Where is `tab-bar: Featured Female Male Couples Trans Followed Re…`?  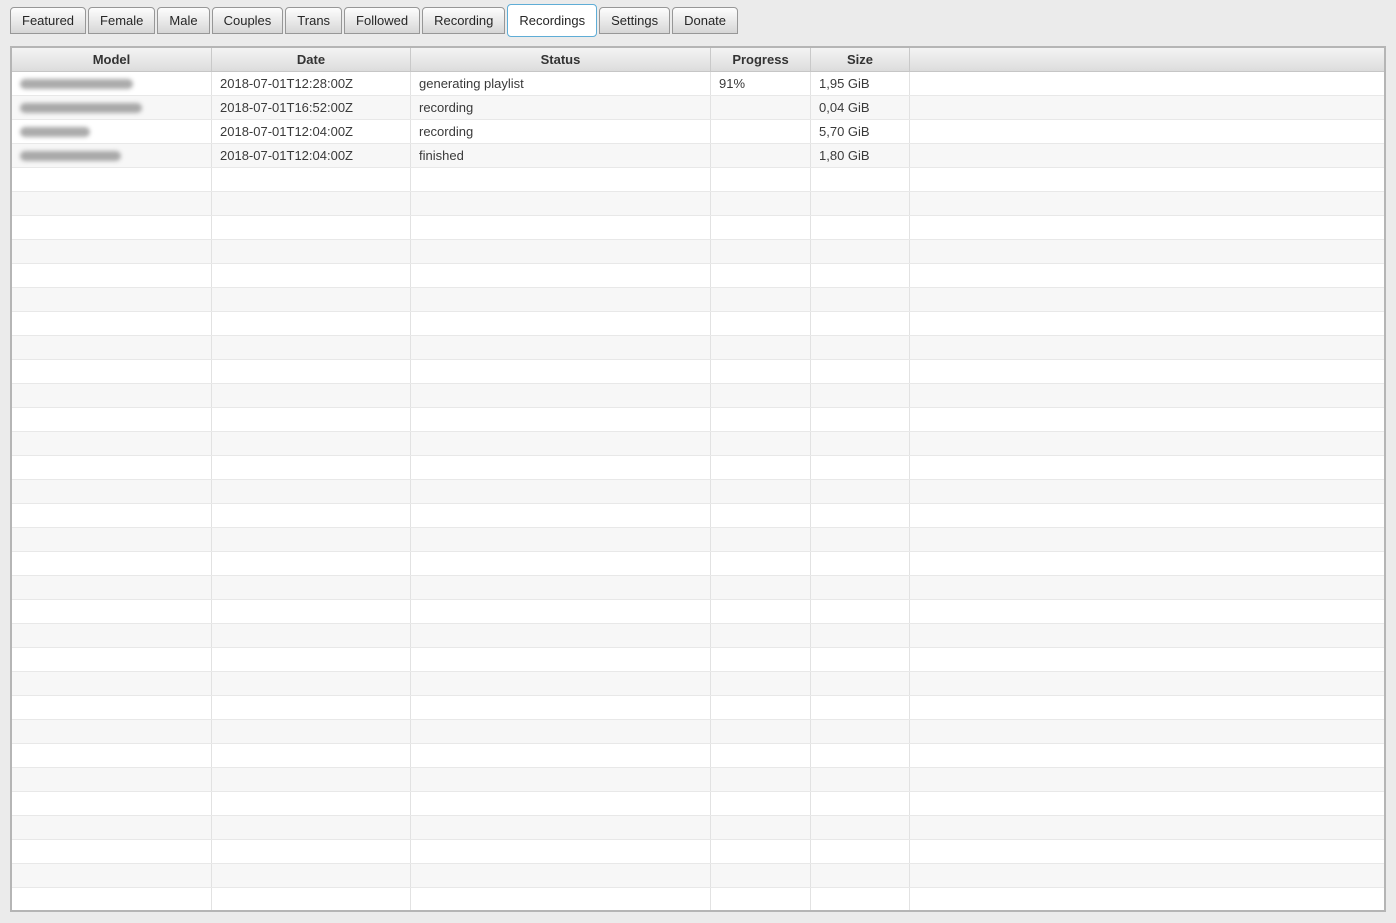 tab-bar: Featured Female Male Couples Trans Followed Re… is located at coordinates (374, 20).